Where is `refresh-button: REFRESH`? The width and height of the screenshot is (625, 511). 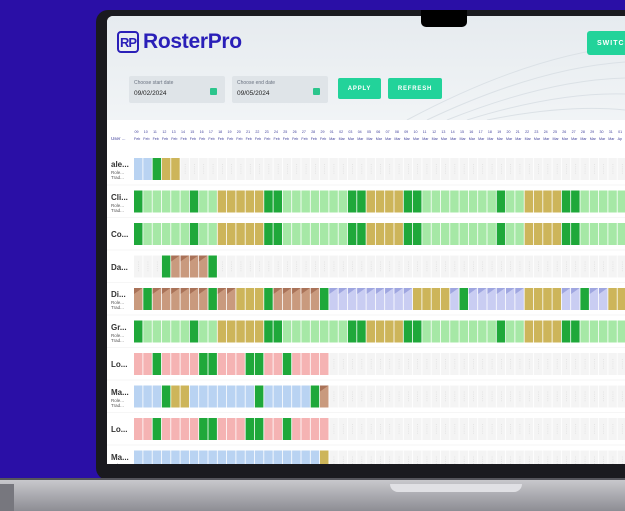 refresh-button: REFRESH is located at coordinates (415, 88).